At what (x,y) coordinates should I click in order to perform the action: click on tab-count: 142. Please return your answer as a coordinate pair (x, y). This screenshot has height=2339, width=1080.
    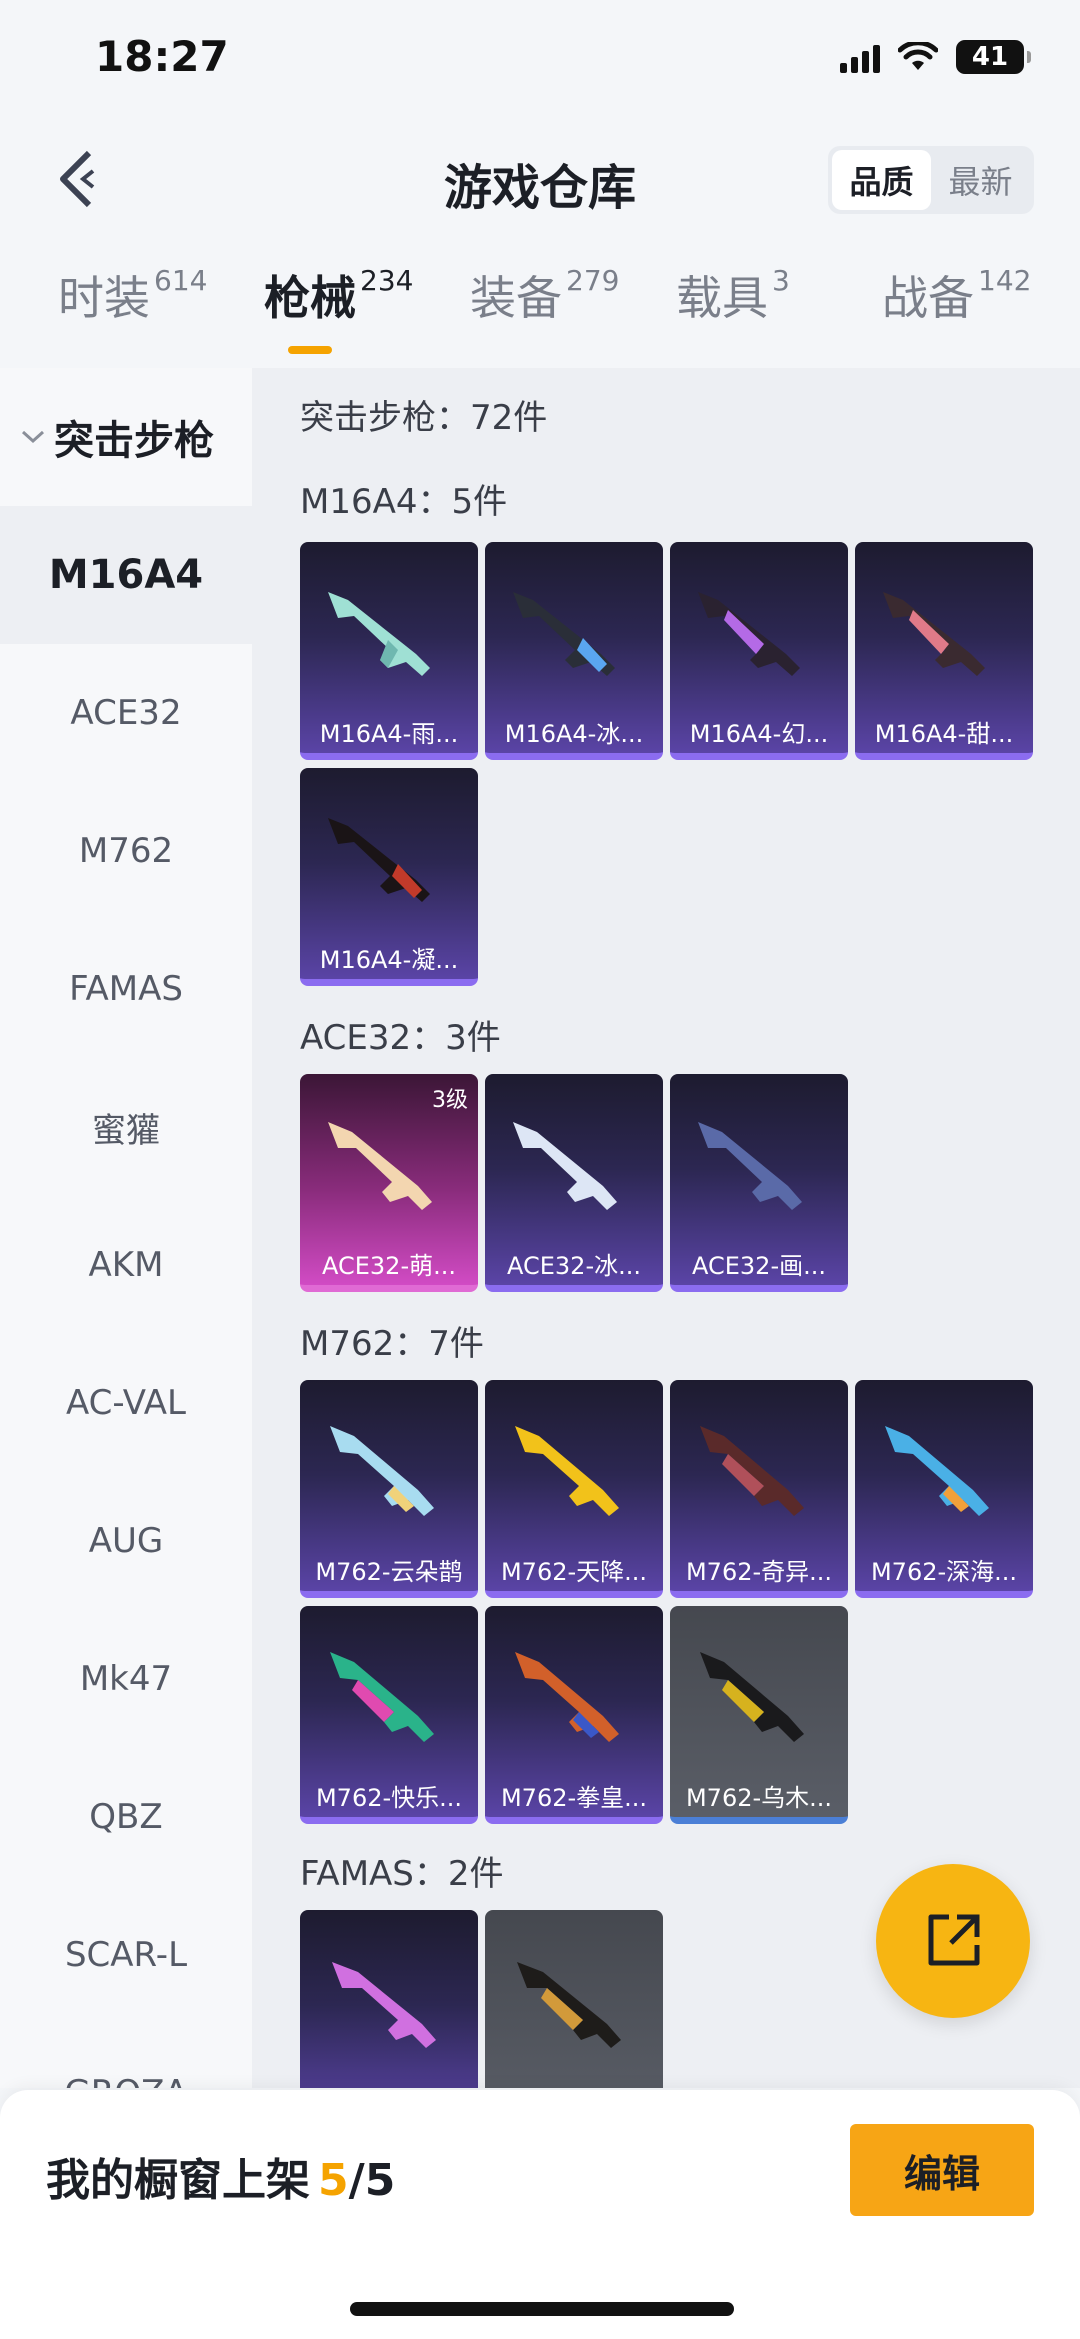
    Looking at the image, I should click on (1005, 280).